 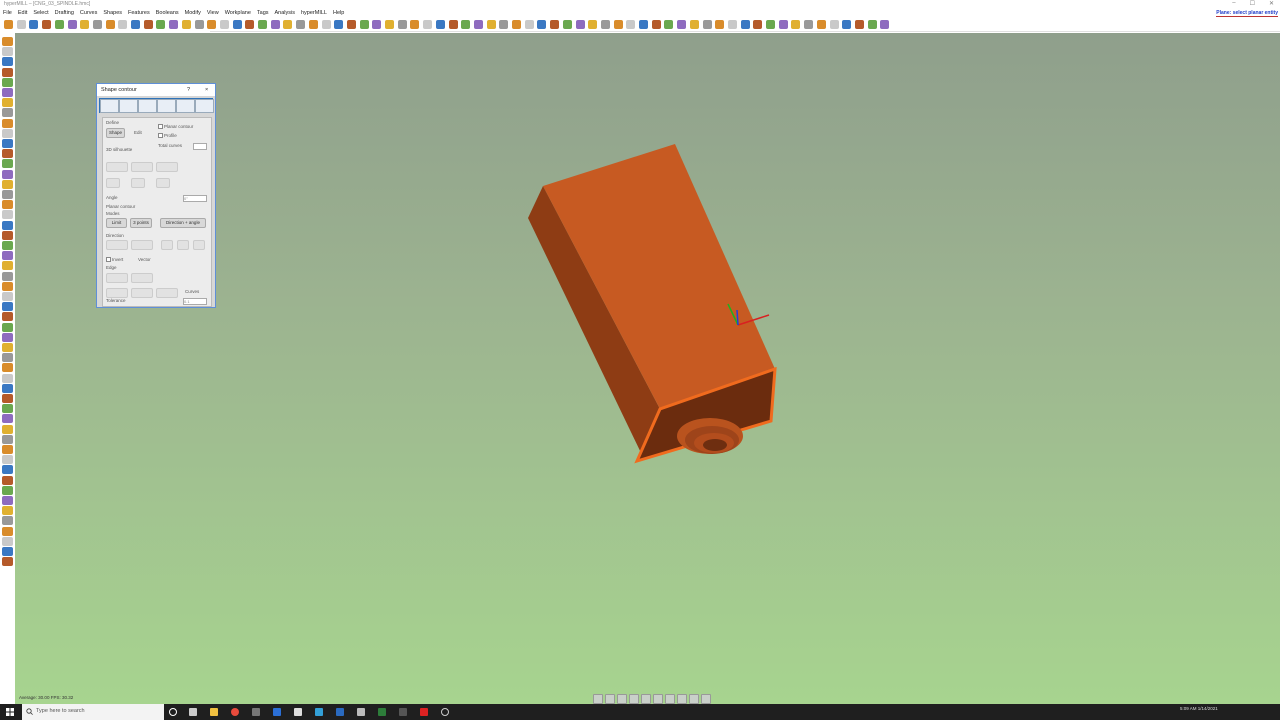 What do you see at coordinates (160, 126) in the screenshot?
I see `planar-contour-checkbox` at bounding box center [160, 126].